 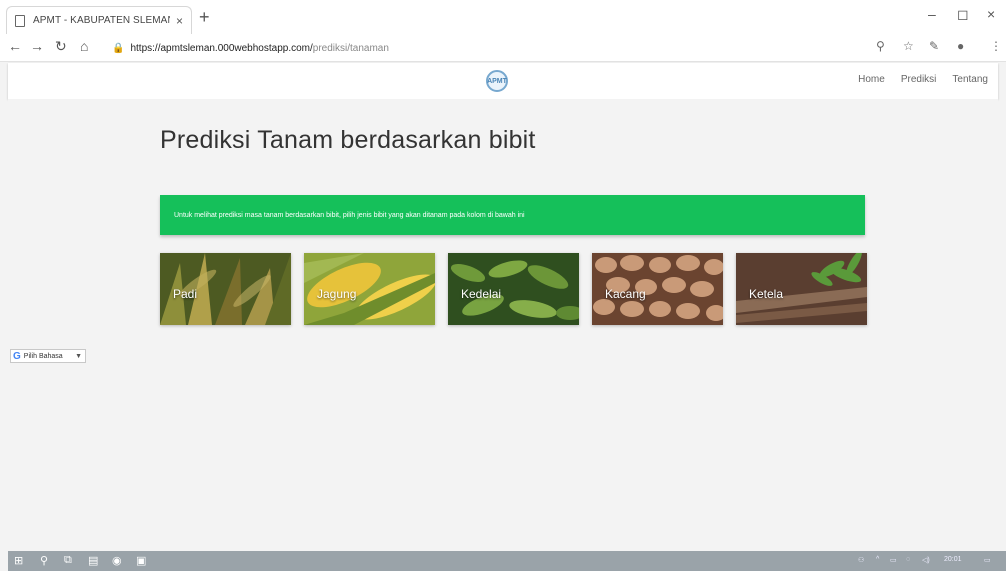 I want to click on profile-avatar: ●, so click(x=960, y=46).